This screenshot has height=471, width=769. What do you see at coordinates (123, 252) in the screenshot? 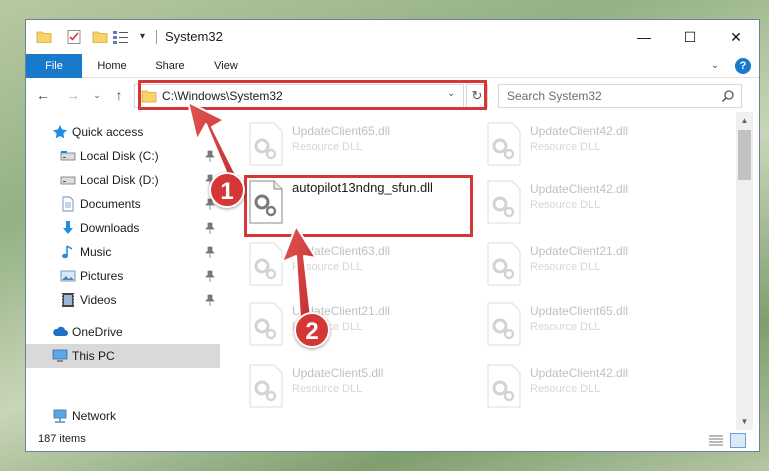
I see `sidebar-item-music: Music` at bounding box center [123, 252].